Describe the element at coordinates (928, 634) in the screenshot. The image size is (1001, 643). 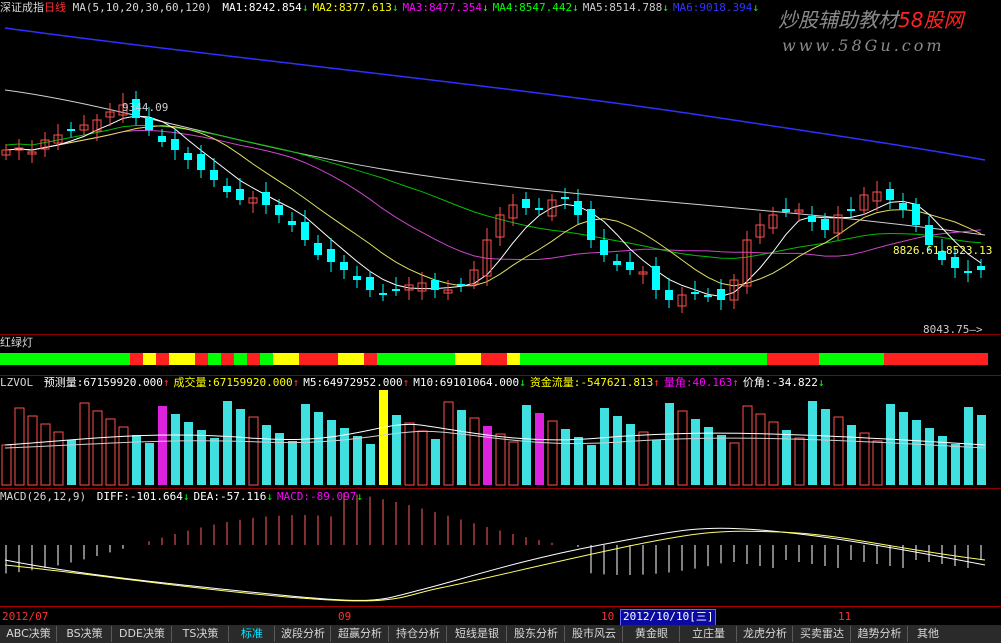
I see `tab-16: 其他` at that location.